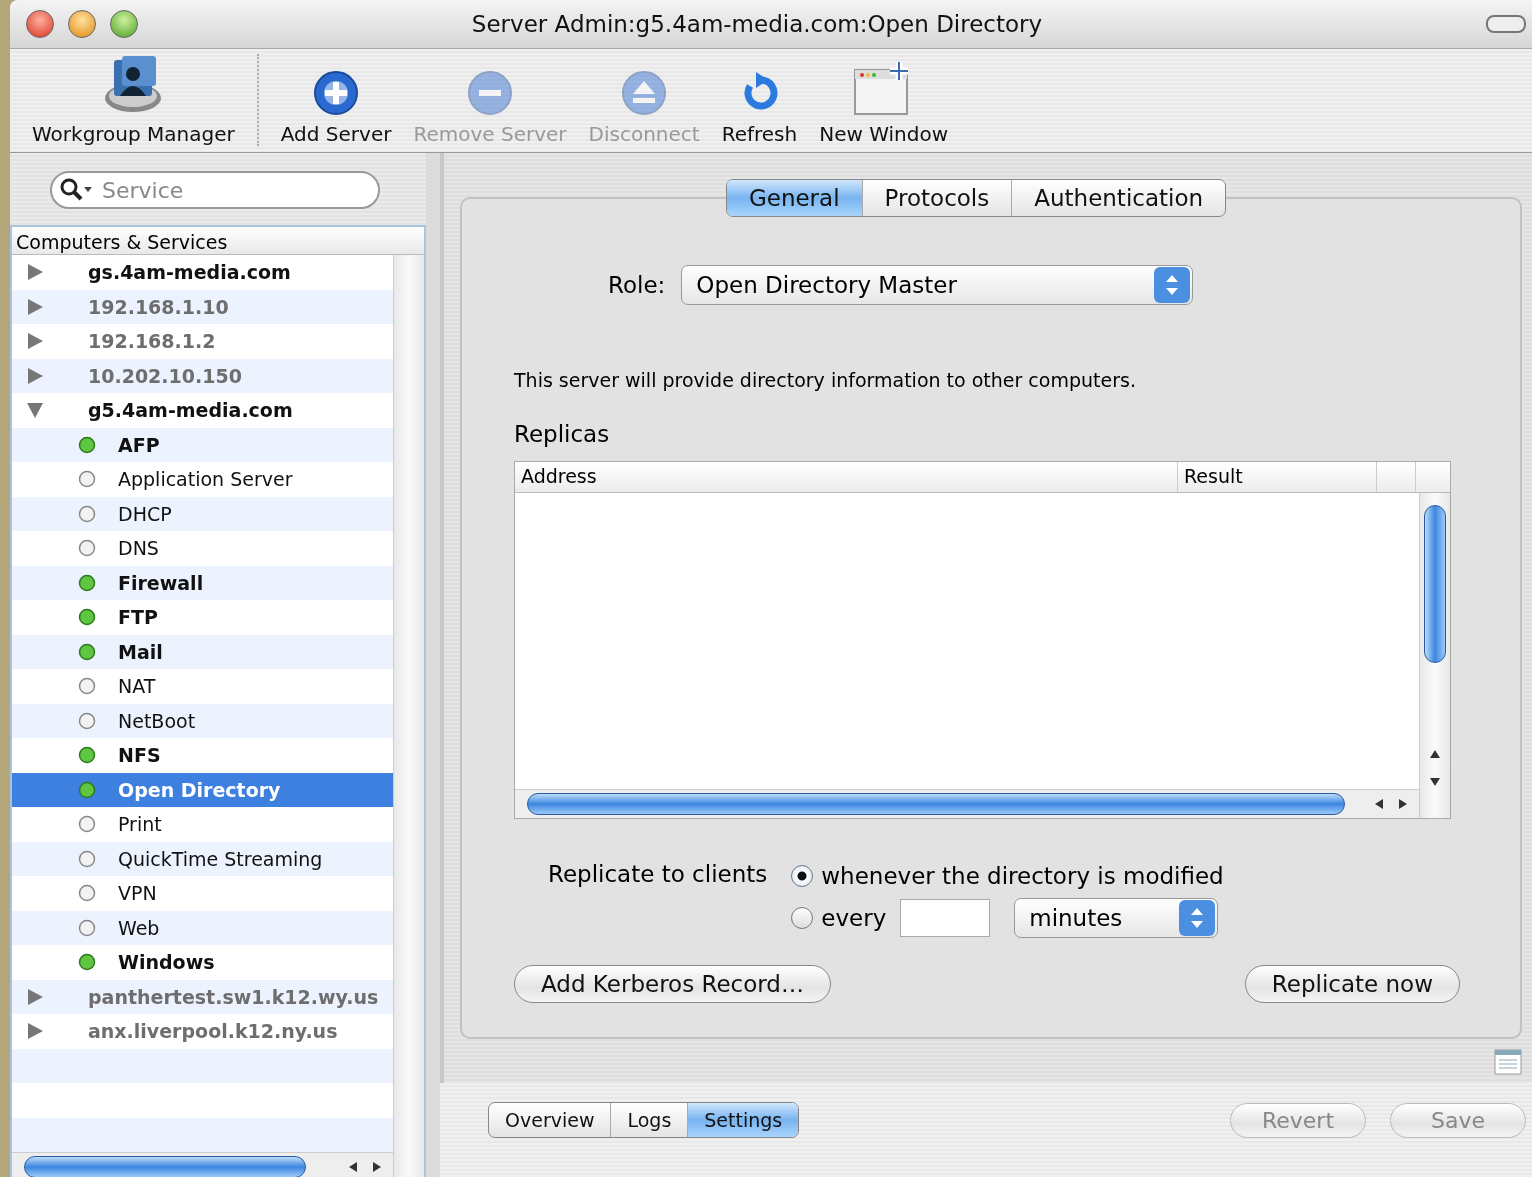  I want to click on service-name: Mail, so click(140, 651).